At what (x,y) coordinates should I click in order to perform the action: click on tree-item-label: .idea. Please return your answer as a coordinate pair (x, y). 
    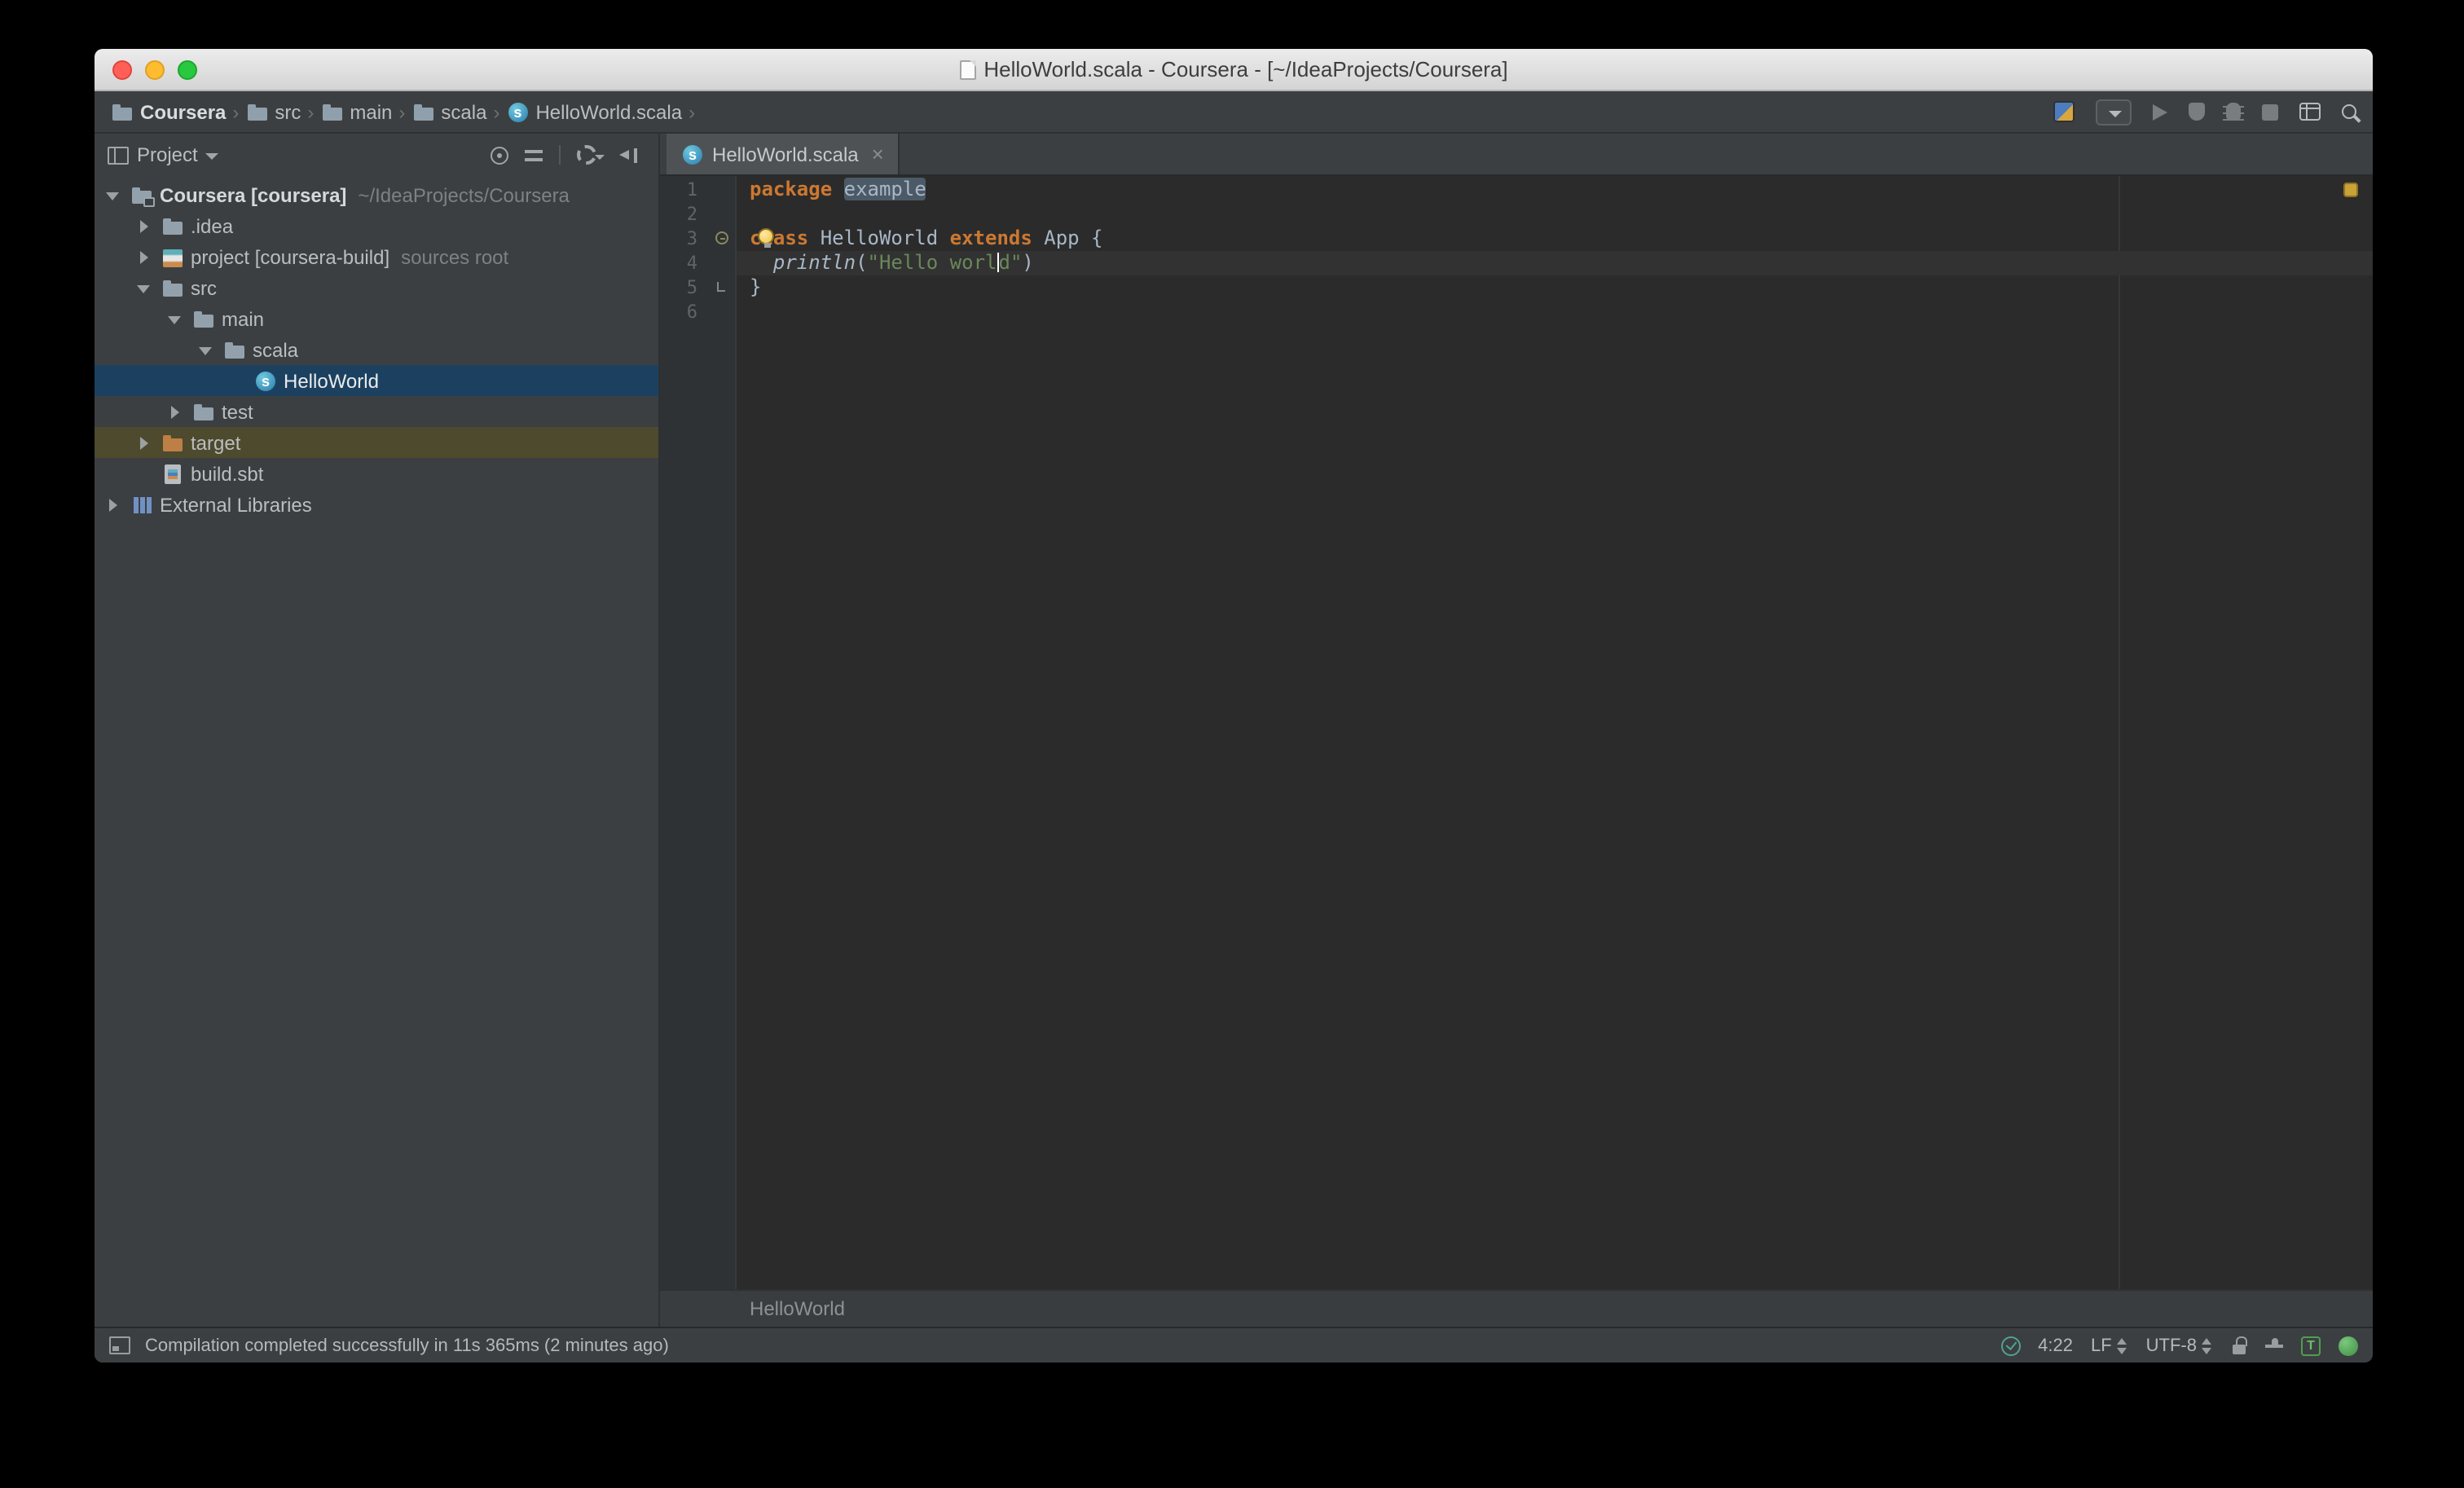
    Looking at the image, I should click on (212, 225).